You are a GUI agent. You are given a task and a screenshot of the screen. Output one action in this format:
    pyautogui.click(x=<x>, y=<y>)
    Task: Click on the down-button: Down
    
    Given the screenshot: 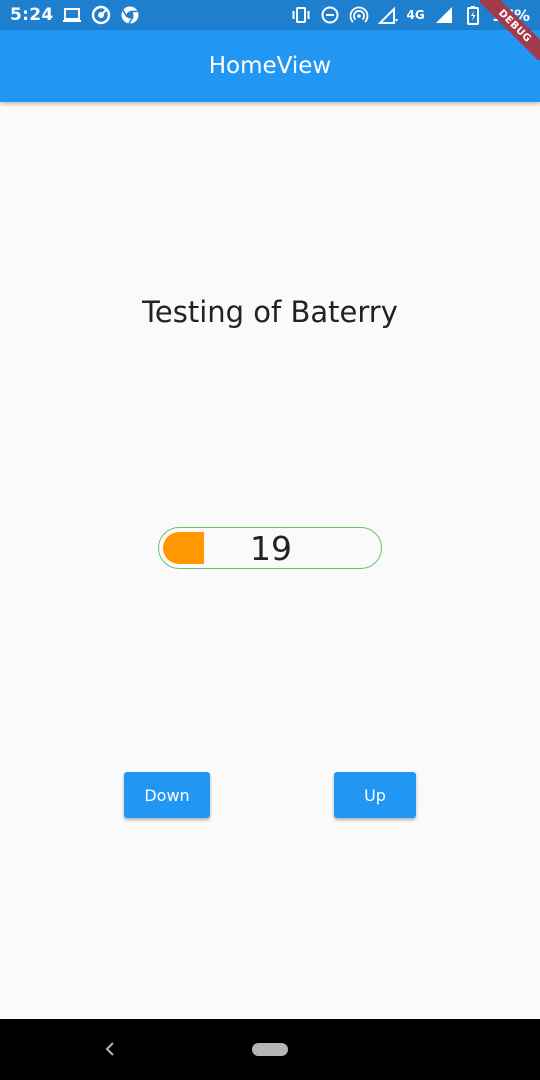 What is the action you would take?
    pyautogui.click(x=167, y=795)
    